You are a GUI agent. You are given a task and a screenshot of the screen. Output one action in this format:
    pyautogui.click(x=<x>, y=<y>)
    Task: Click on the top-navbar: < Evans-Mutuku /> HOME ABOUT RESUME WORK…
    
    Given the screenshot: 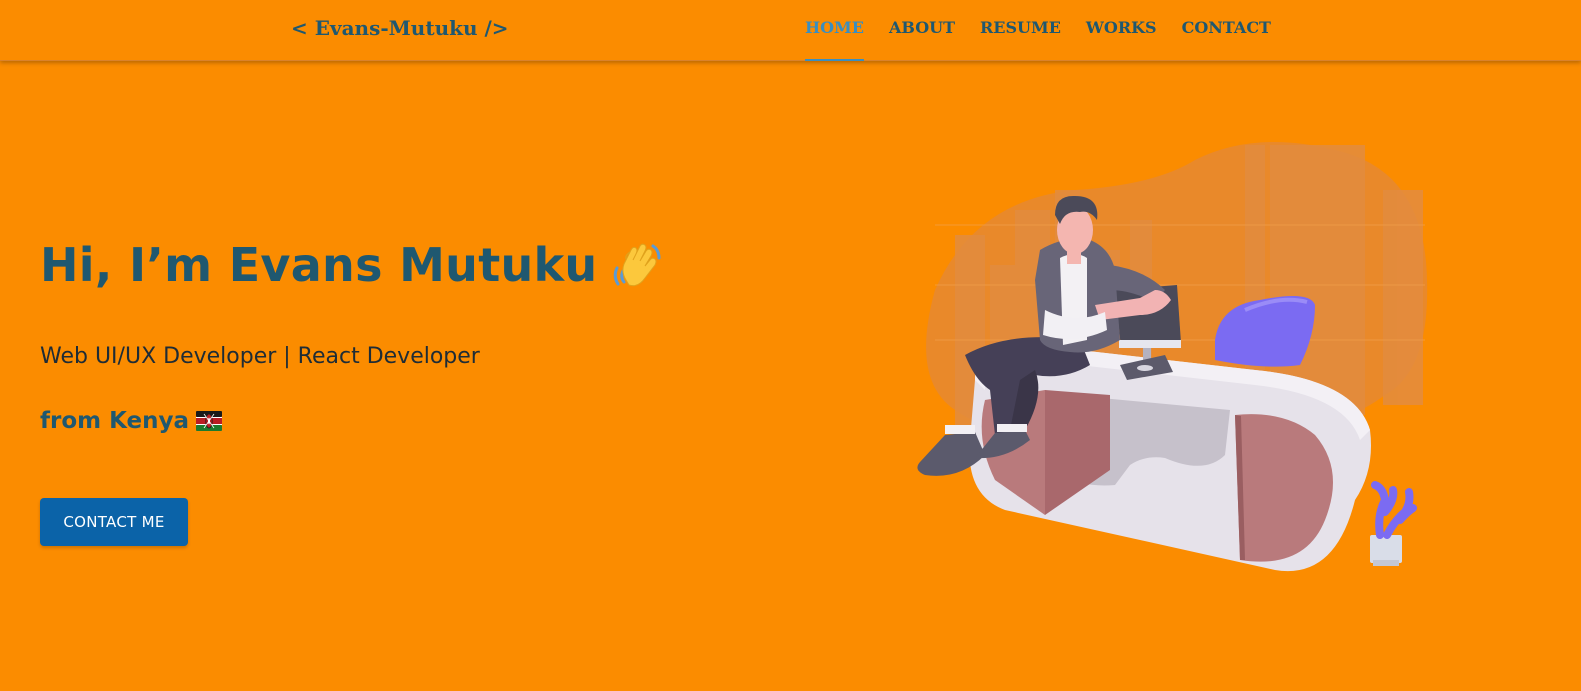 What is the action you would take?
    pyautogui.click(x=790, y=30)
    